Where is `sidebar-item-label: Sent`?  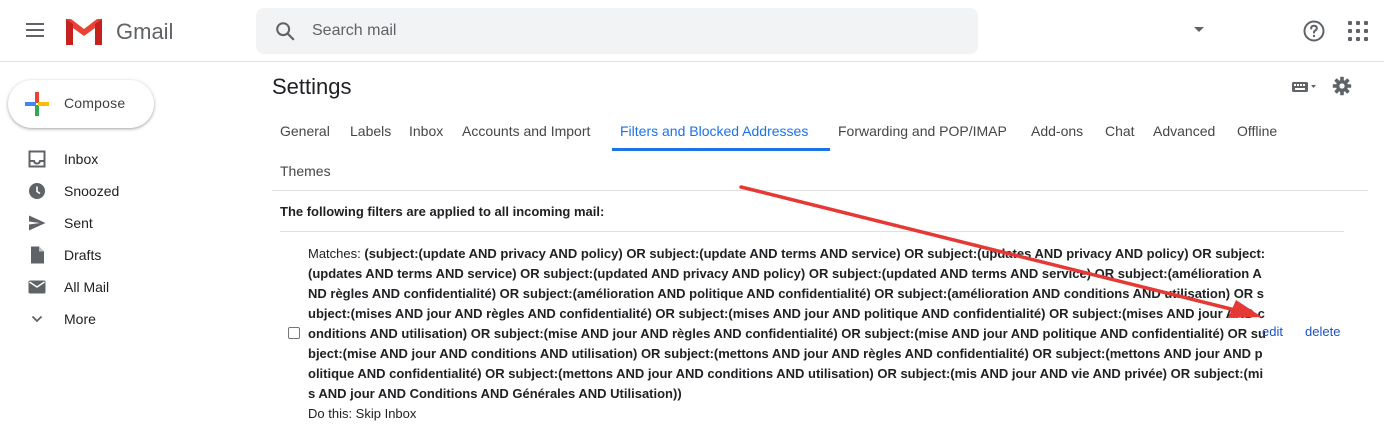
sidebar-item-label: Sent is located at coordinates (78, 223).